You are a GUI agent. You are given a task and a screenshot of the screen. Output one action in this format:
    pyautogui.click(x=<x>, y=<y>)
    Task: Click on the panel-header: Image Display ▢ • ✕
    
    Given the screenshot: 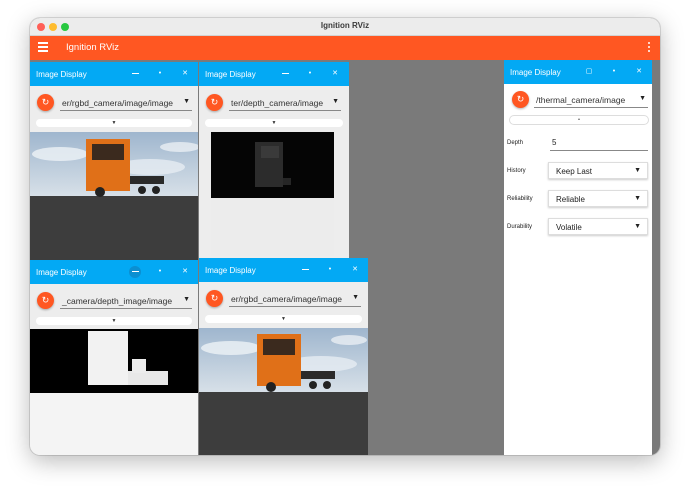 What is the action you would take?
    pyautogui.click(x=578, y=72)
    